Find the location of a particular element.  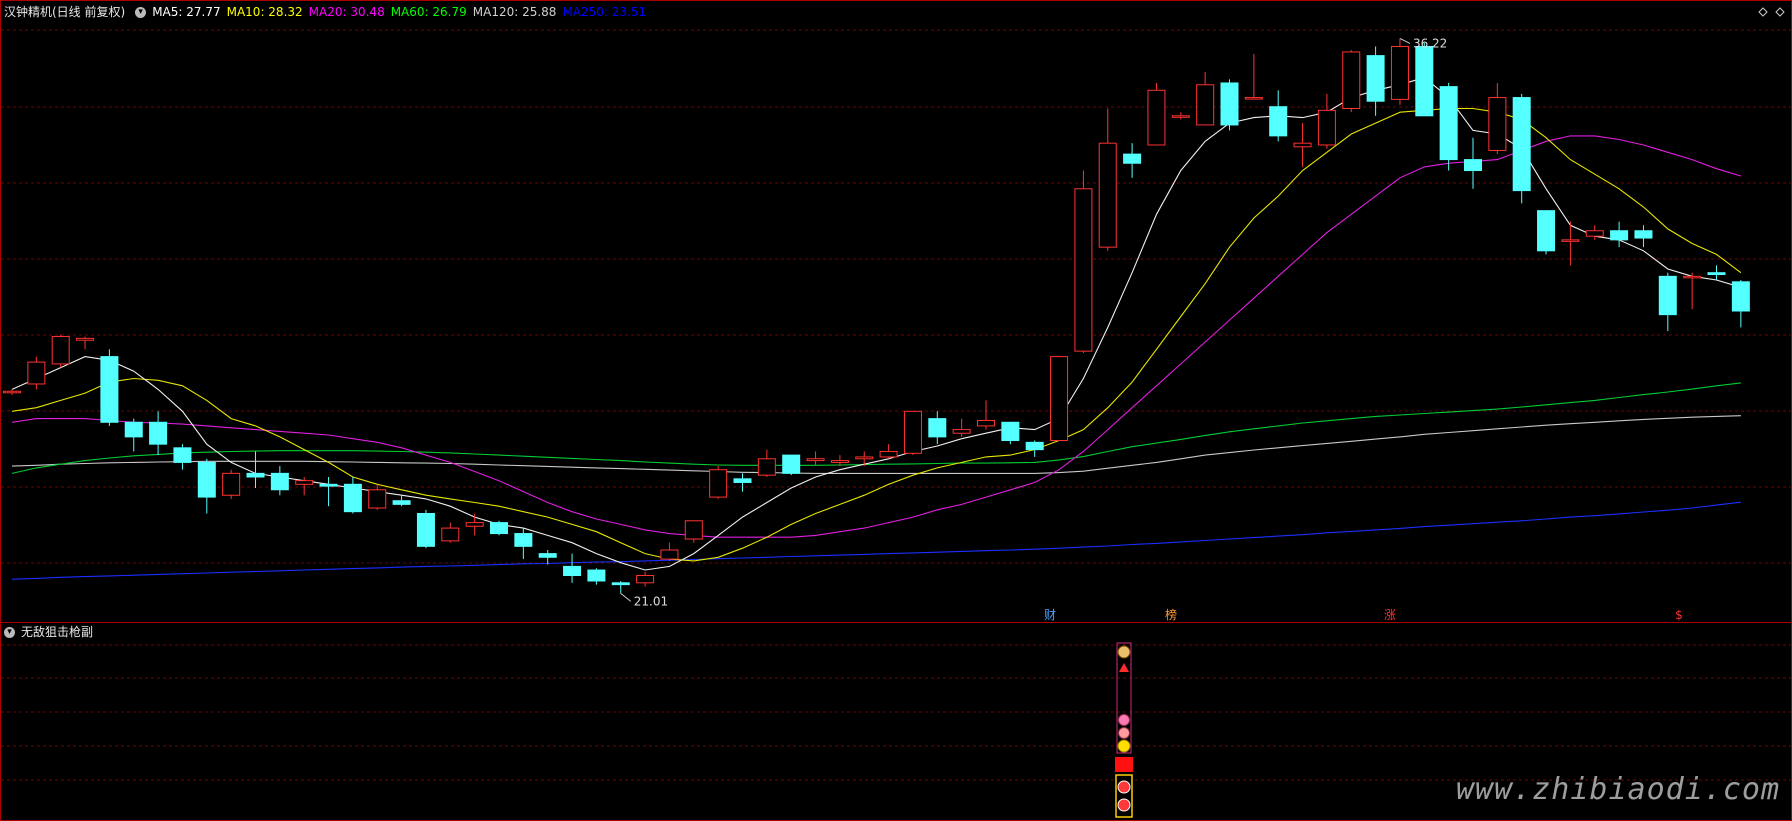

ma-legend-item: MA120: 25.88 is located at coordinates (514, 12).